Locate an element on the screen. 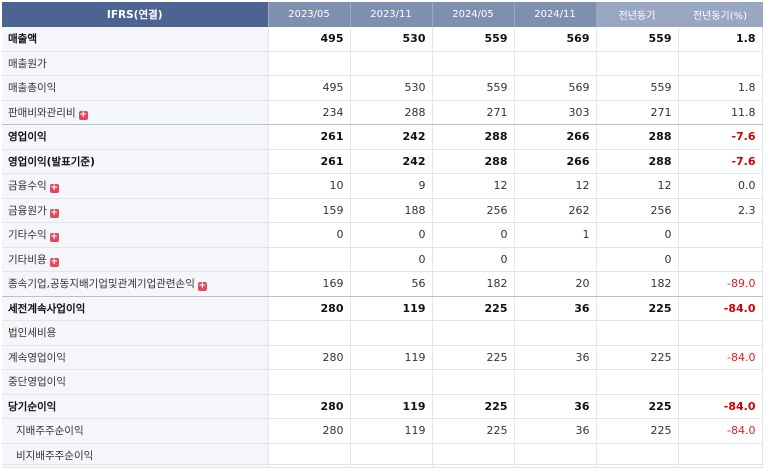 This screenshot has width=773, height=468. row-label-cell: 금융수익 + is located at coordinates (135, 186).